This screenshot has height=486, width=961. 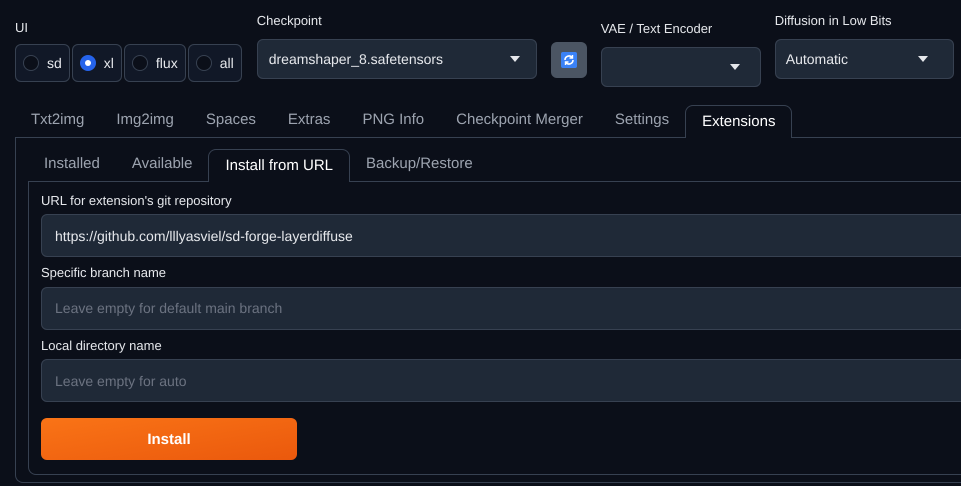 I want to click on sub-tab: Available, so click(x=162, y=164).